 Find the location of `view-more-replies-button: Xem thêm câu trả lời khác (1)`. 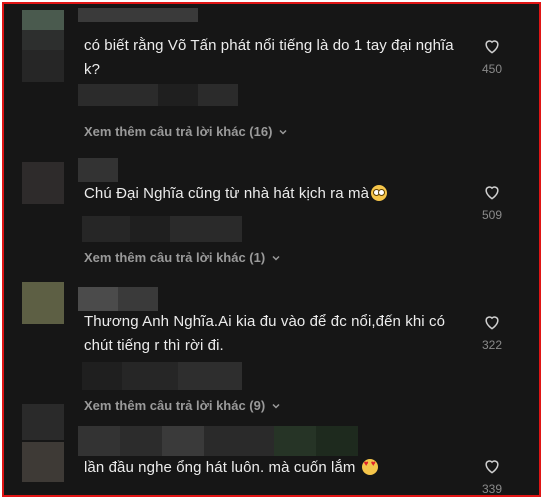

view-more-replies-button: Xem thêm câu trả lời khác (1) is located at coordinates (182, 257).